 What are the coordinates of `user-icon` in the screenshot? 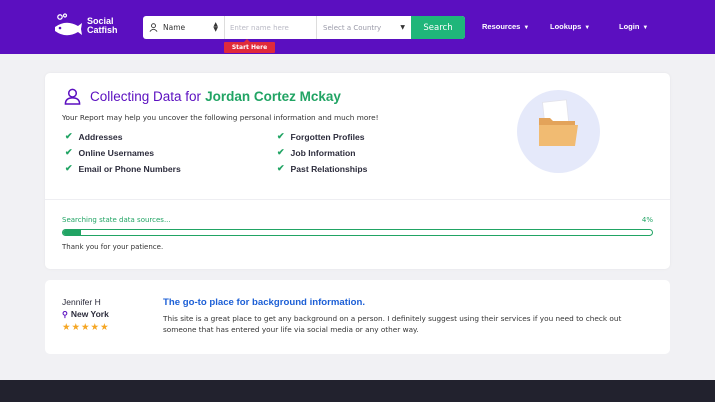 It's located at (153, 27).